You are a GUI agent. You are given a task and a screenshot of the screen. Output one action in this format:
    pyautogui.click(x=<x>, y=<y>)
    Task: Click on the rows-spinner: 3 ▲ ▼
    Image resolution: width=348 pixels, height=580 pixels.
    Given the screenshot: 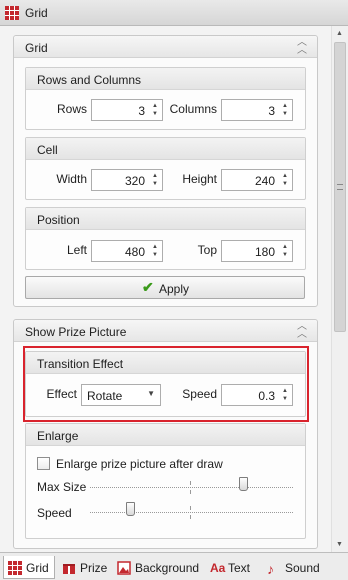 What is the action you would take?
    pyautogui.click(x=127, y=110)
    